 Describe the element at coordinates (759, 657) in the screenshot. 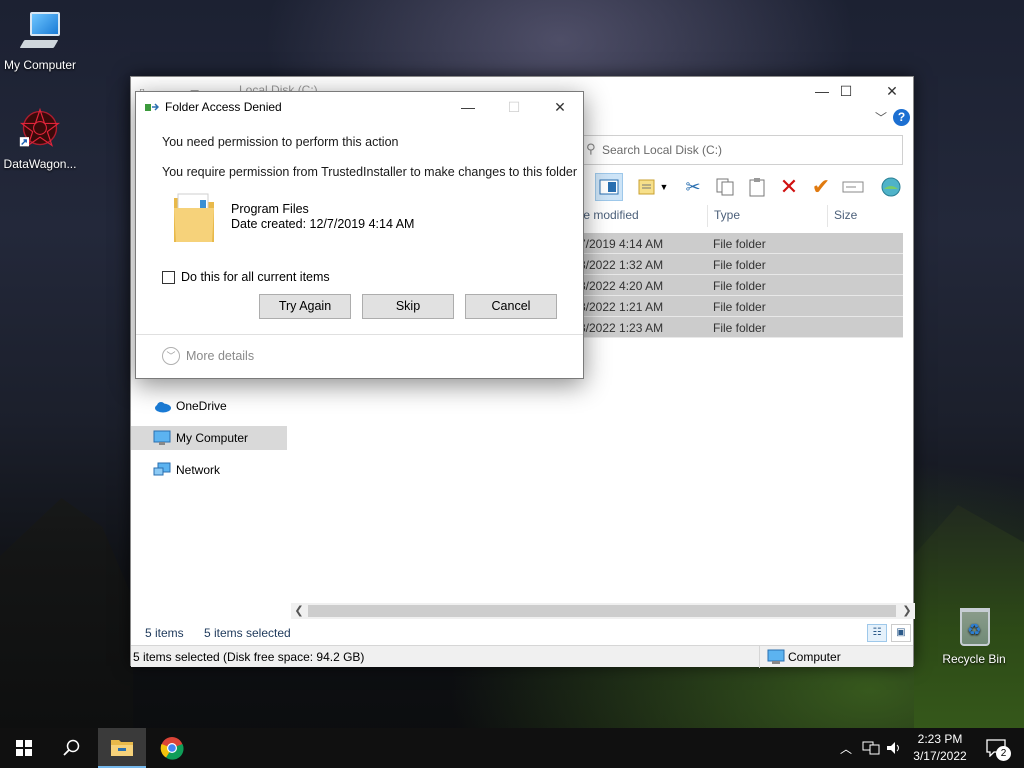

I see `details-bar-separator` at that location.